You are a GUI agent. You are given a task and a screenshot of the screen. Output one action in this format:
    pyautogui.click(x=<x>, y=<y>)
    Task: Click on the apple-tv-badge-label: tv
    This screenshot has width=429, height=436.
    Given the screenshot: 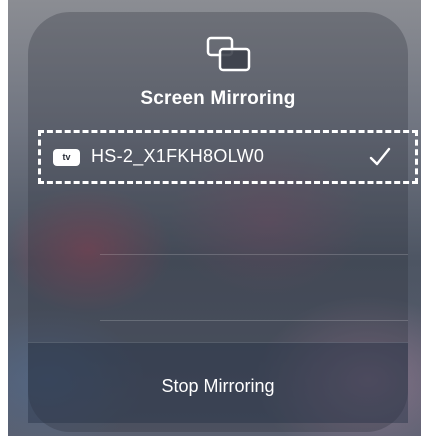 What is the action you would take?
    pyautogui.click(x=66, y=157)
    